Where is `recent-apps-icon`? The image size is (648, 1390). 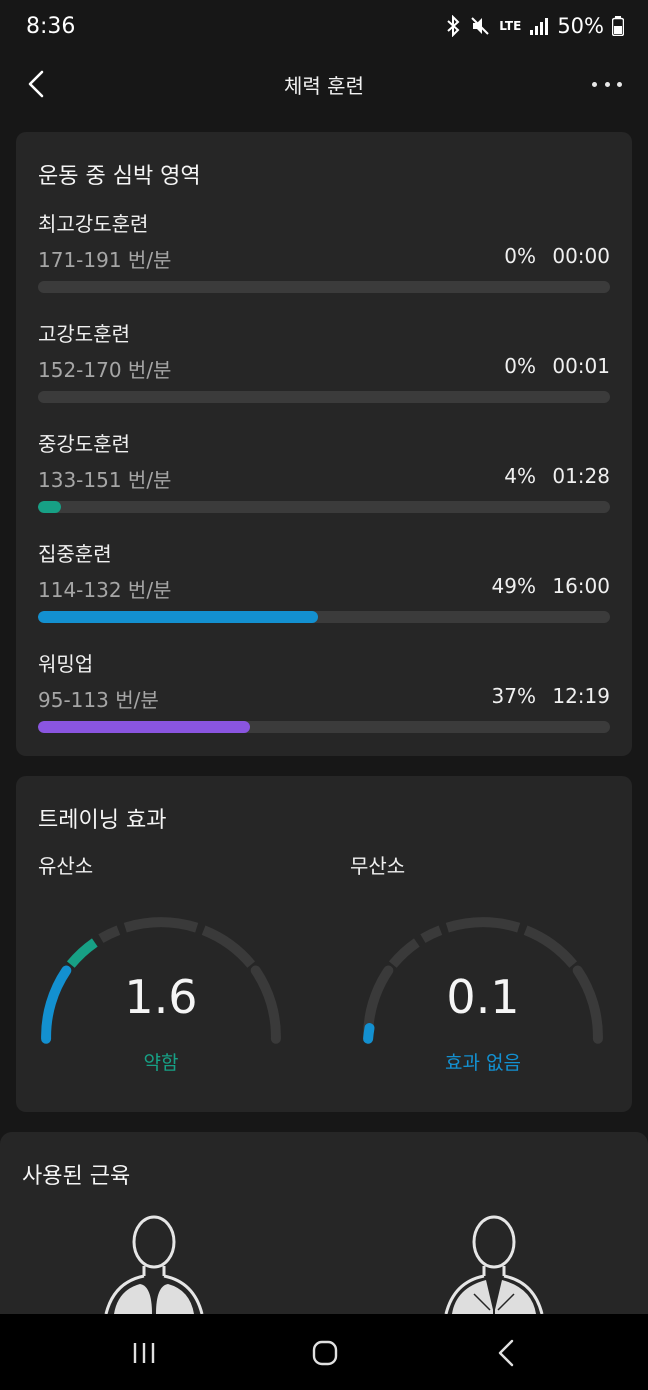
recent-apps-icon is located at coordinates (145, 1353).